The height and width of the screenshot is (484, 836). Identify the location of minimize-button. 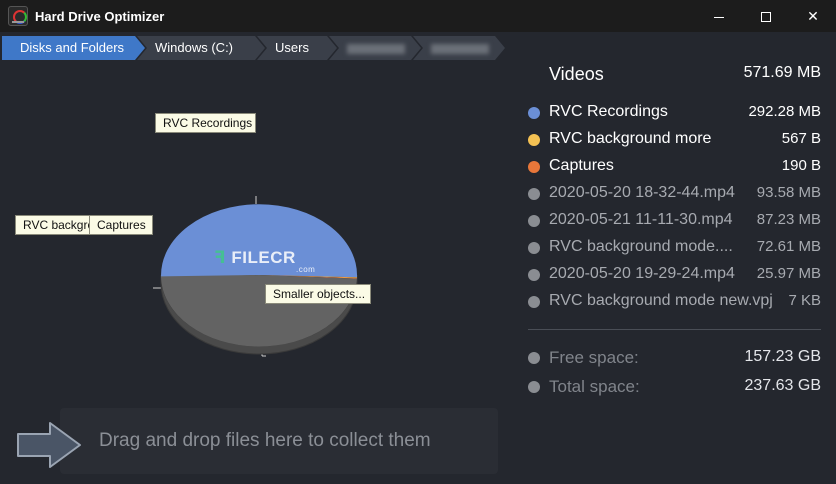
(719, 16).